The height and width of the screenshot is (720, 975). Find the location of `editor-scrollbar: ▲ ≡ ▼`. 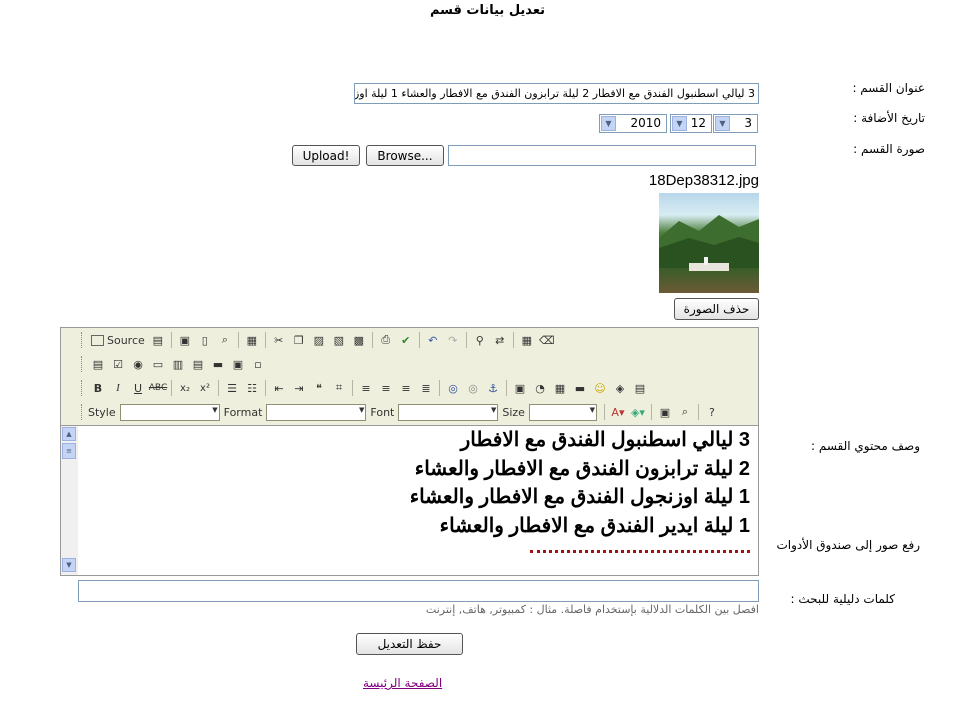

editor-scrollbar: ▲ ≡ ▼ is located at coordinates (69, 500).